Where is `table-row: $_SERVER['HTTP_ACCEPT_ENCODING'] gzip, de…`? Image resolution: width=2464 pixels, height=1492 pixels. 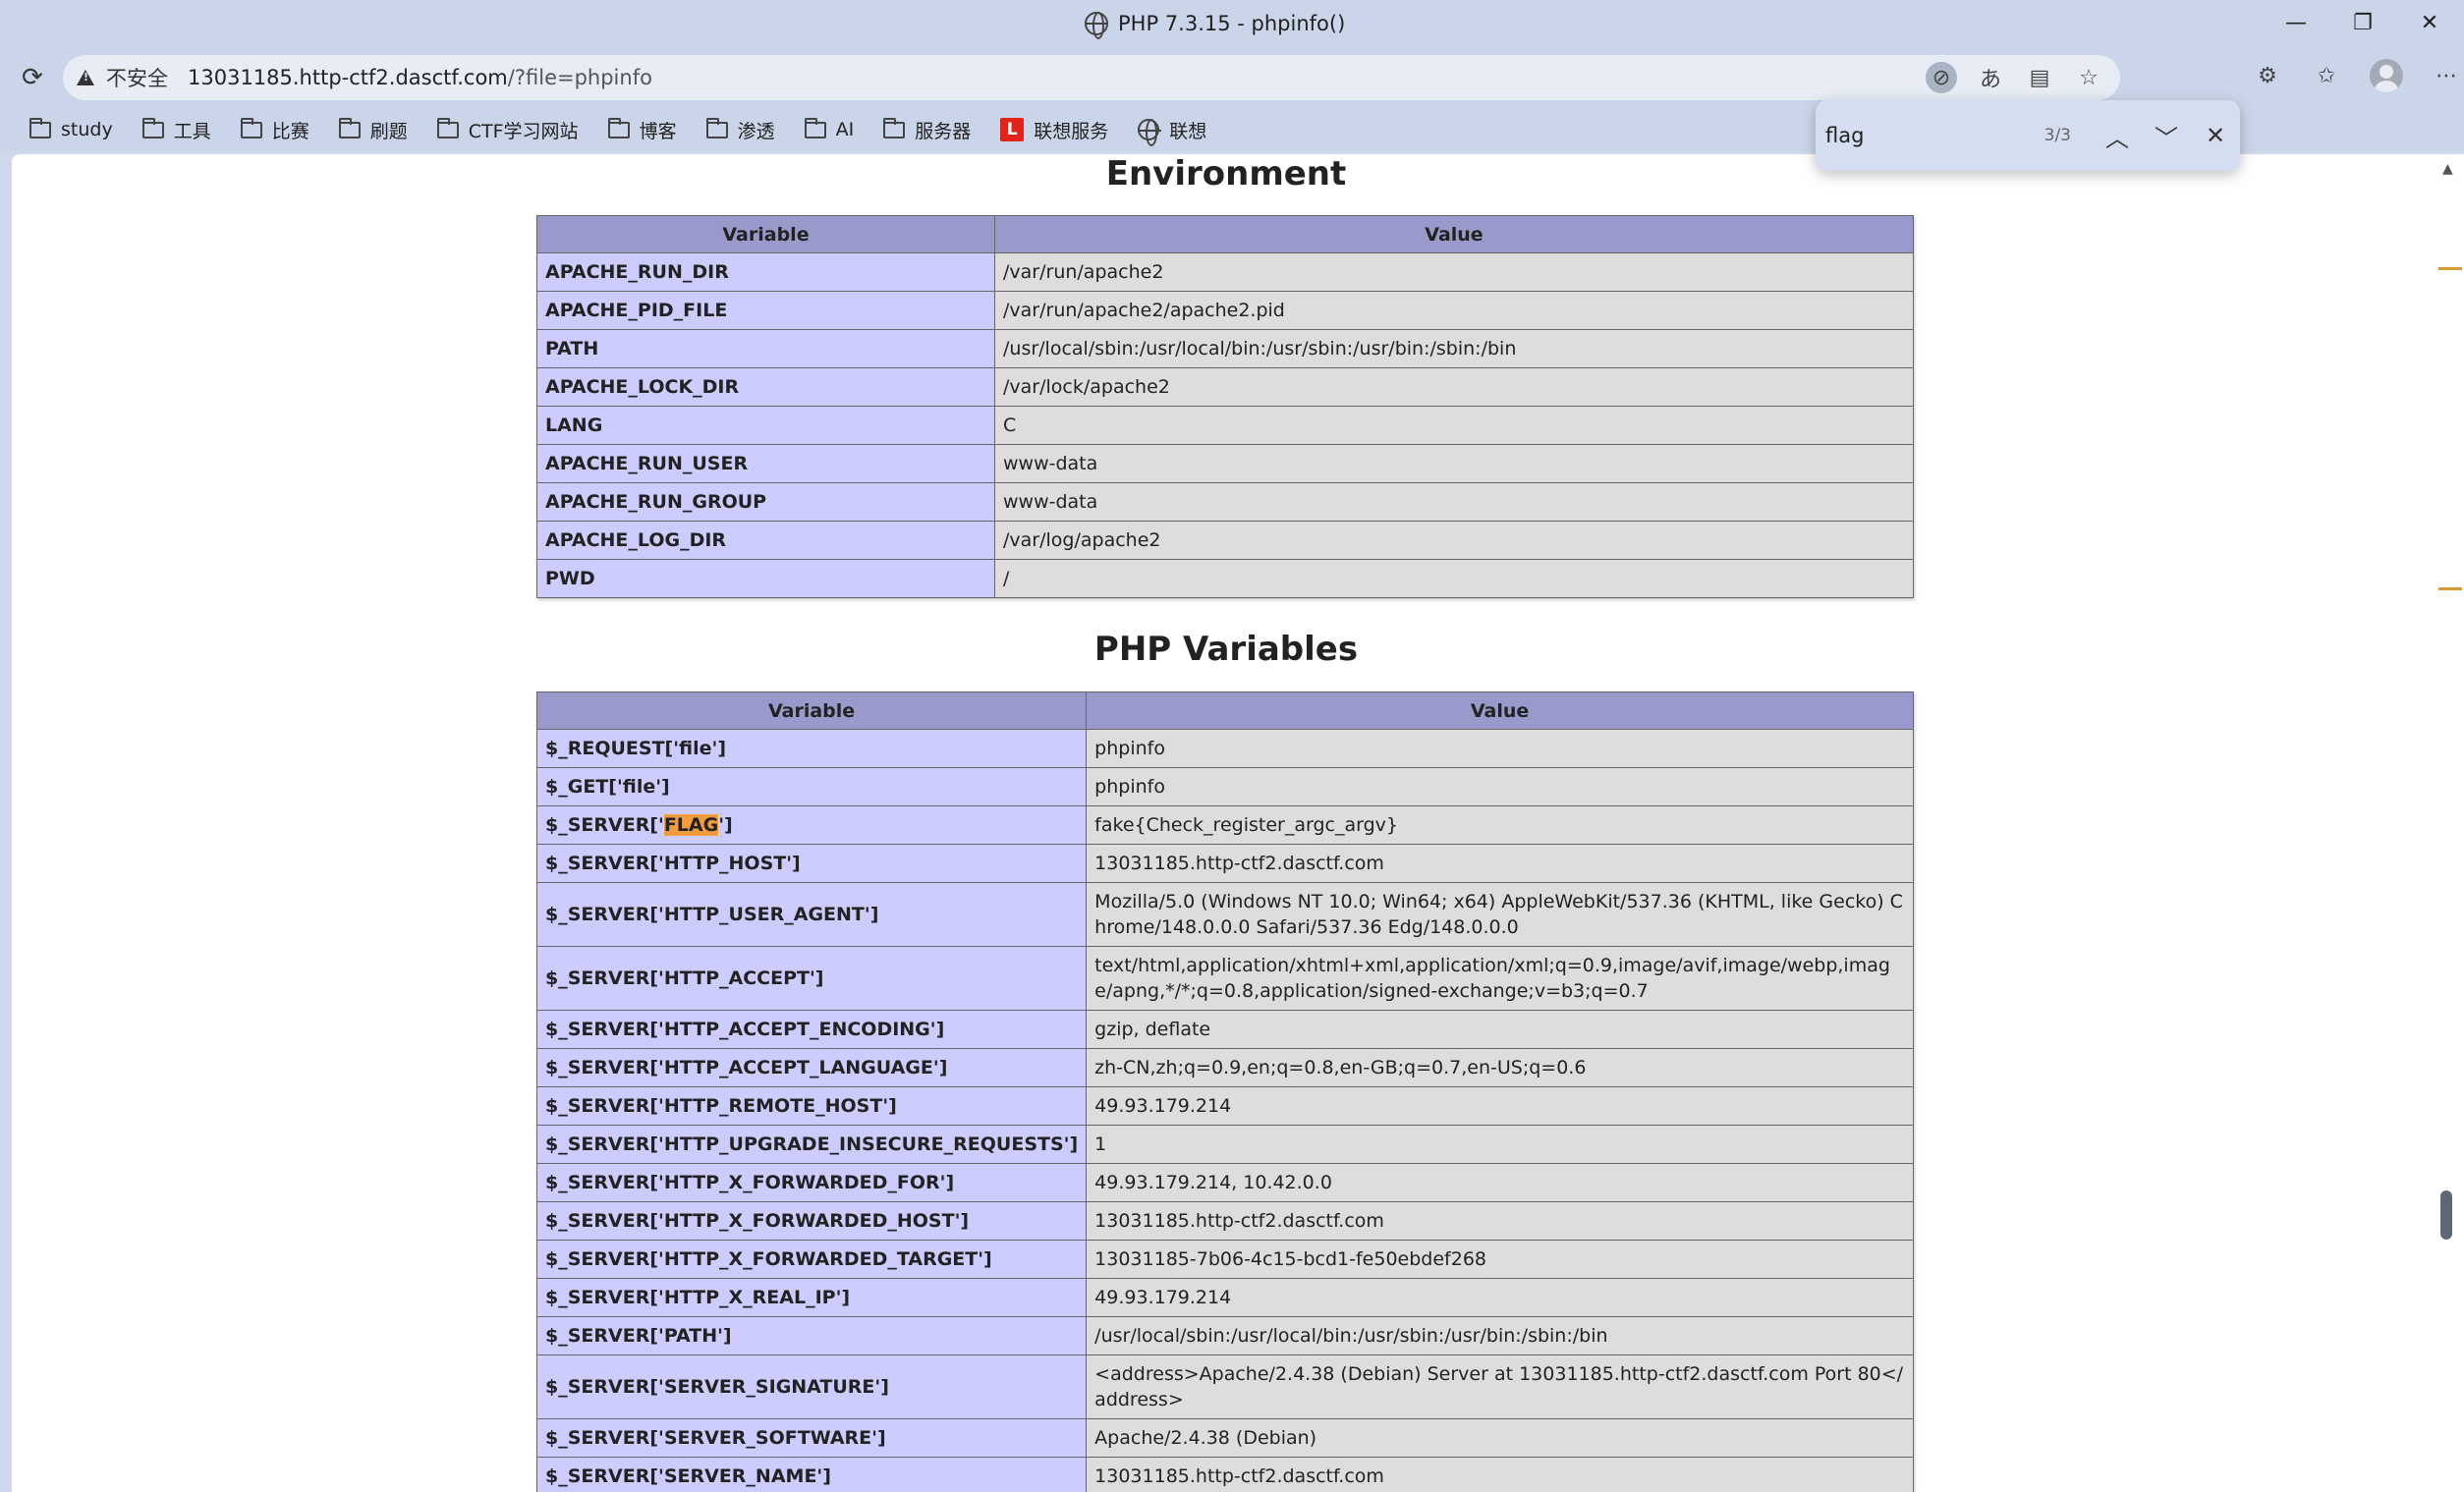
table-row: $_SERVER['HTTP_ACCEPT_ENCODING'] gzip, de… is located at coordinates (1224, 1029).